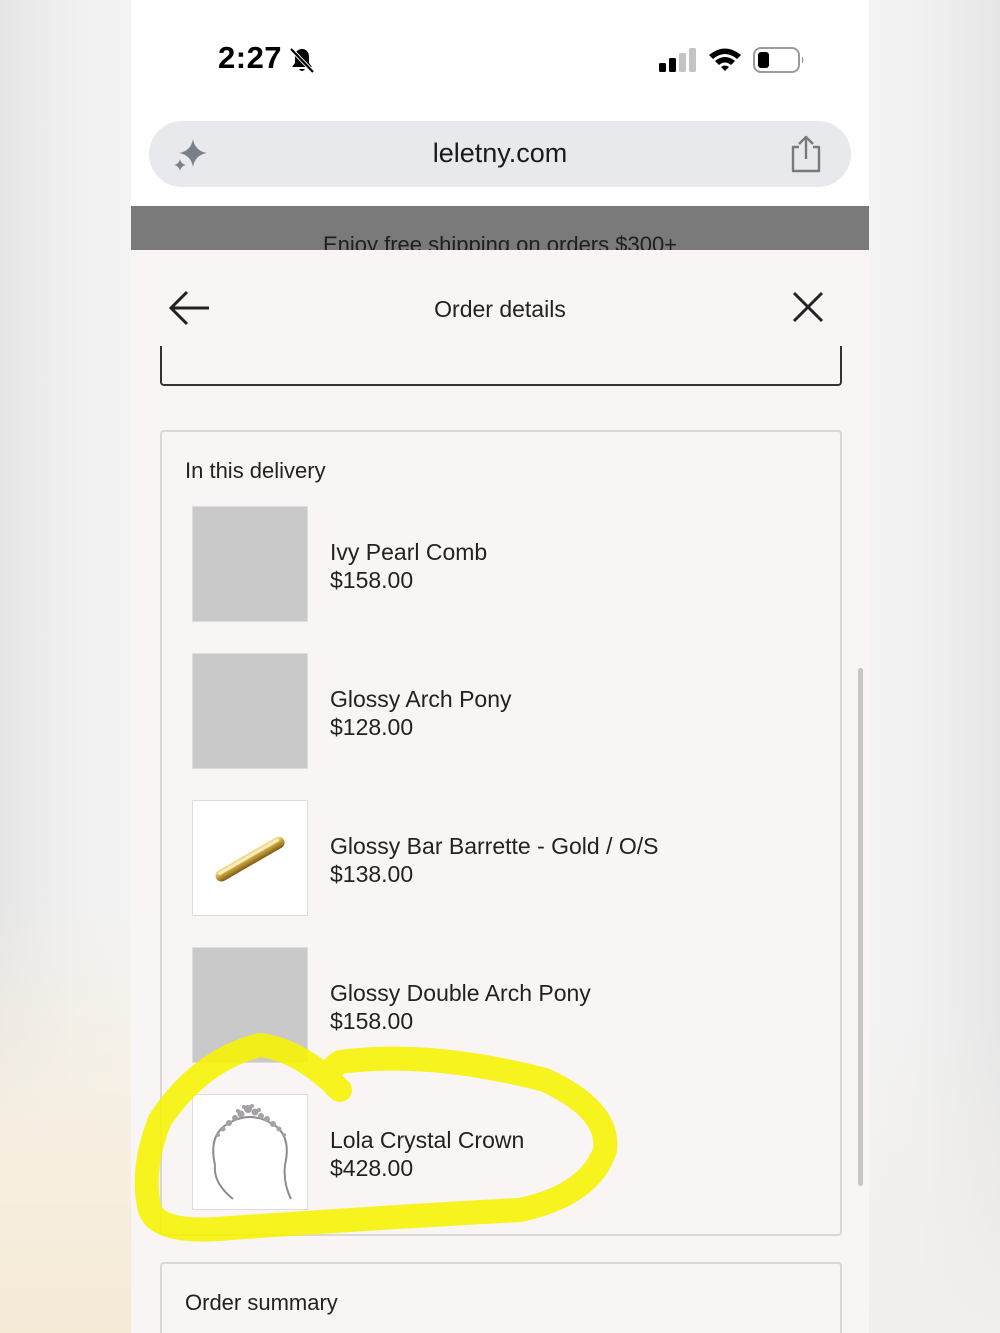 Image resolution: width=1000 pixels, height=1333 pixels. Describe the element at coordinates (500, 309) in the screenshot. I see `page-title: Order details` at that location.